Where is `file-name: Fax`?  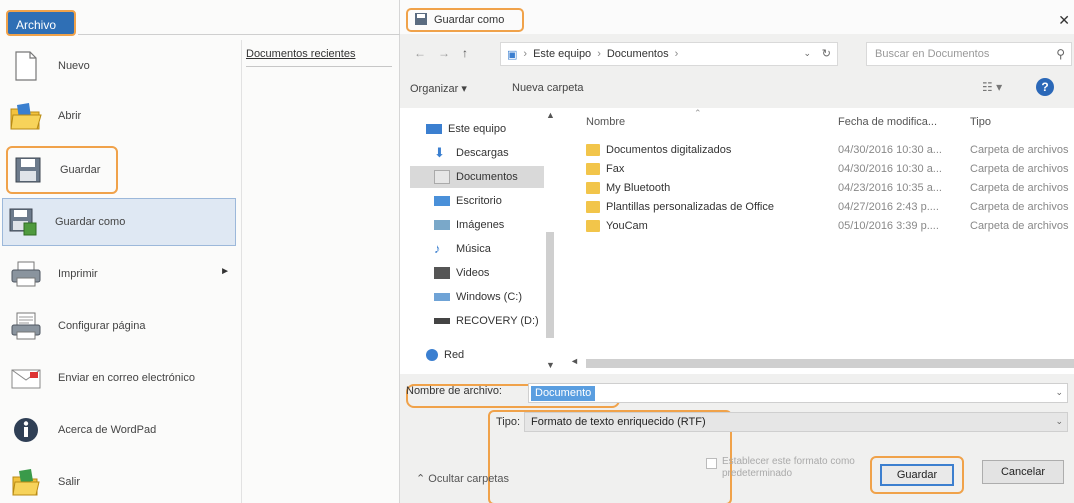 file-name: Fax is located at coordinates (615, 169).